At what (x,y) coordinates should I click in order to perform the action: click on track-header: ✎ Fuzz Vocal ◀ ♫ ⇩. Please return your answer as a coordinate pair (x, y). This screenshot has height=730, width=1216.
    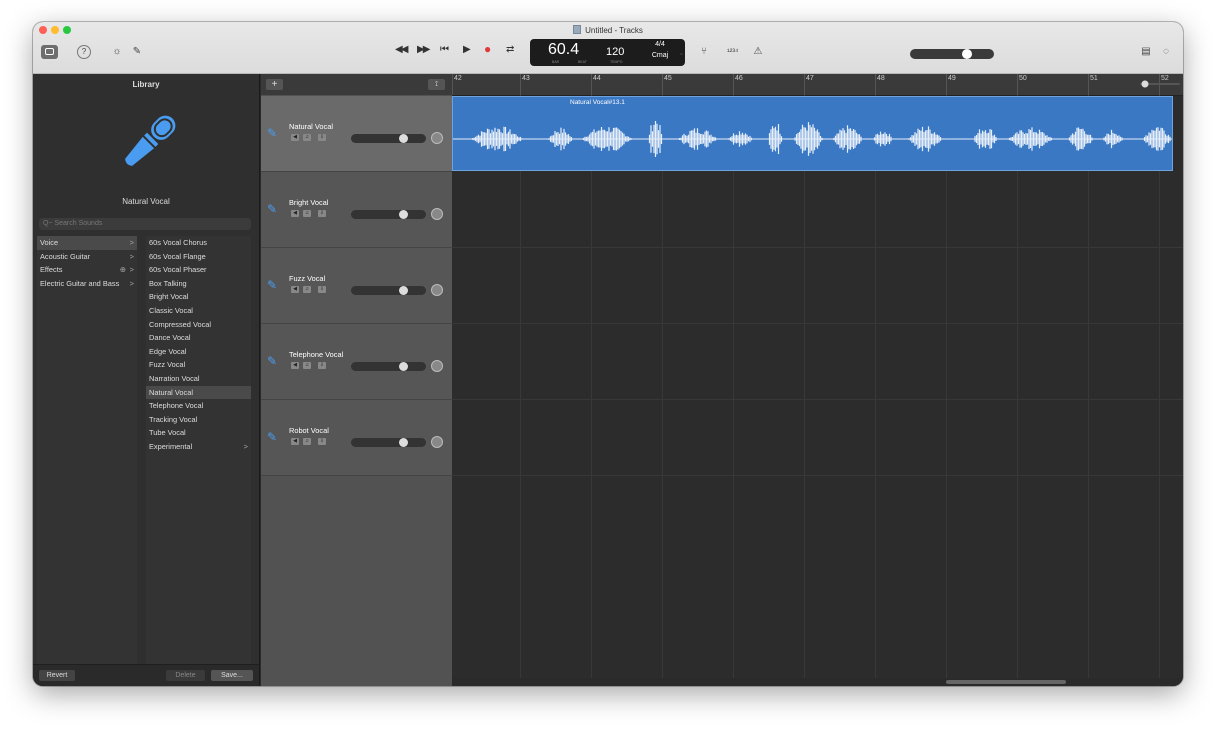
    Looking at the image, I should click on (356, 286).